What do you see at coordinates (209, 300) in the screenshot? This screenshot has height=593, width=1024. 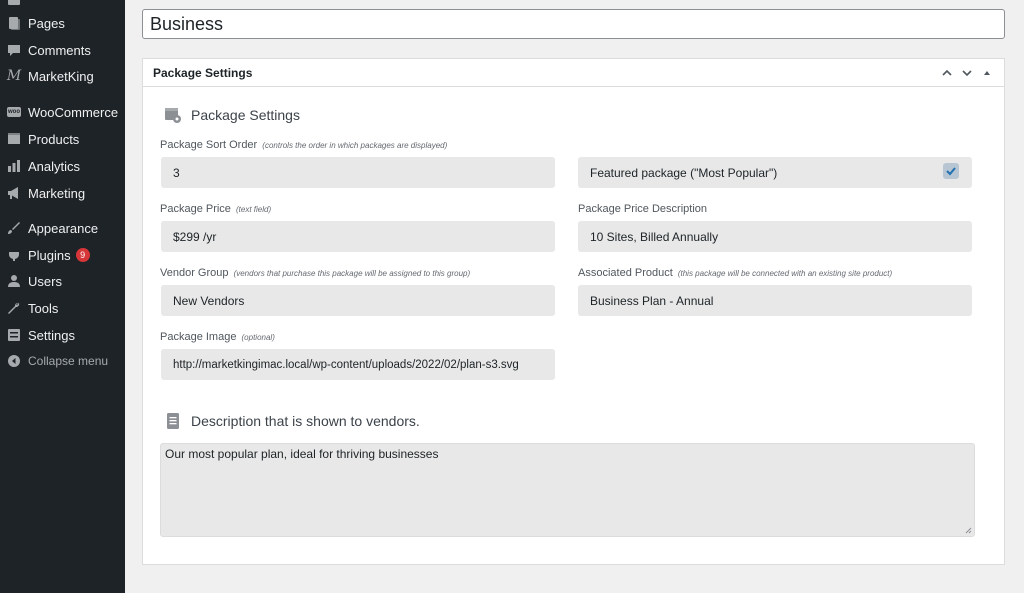 I see `selected-value: New Vendors` at bounding box center [209, 300].